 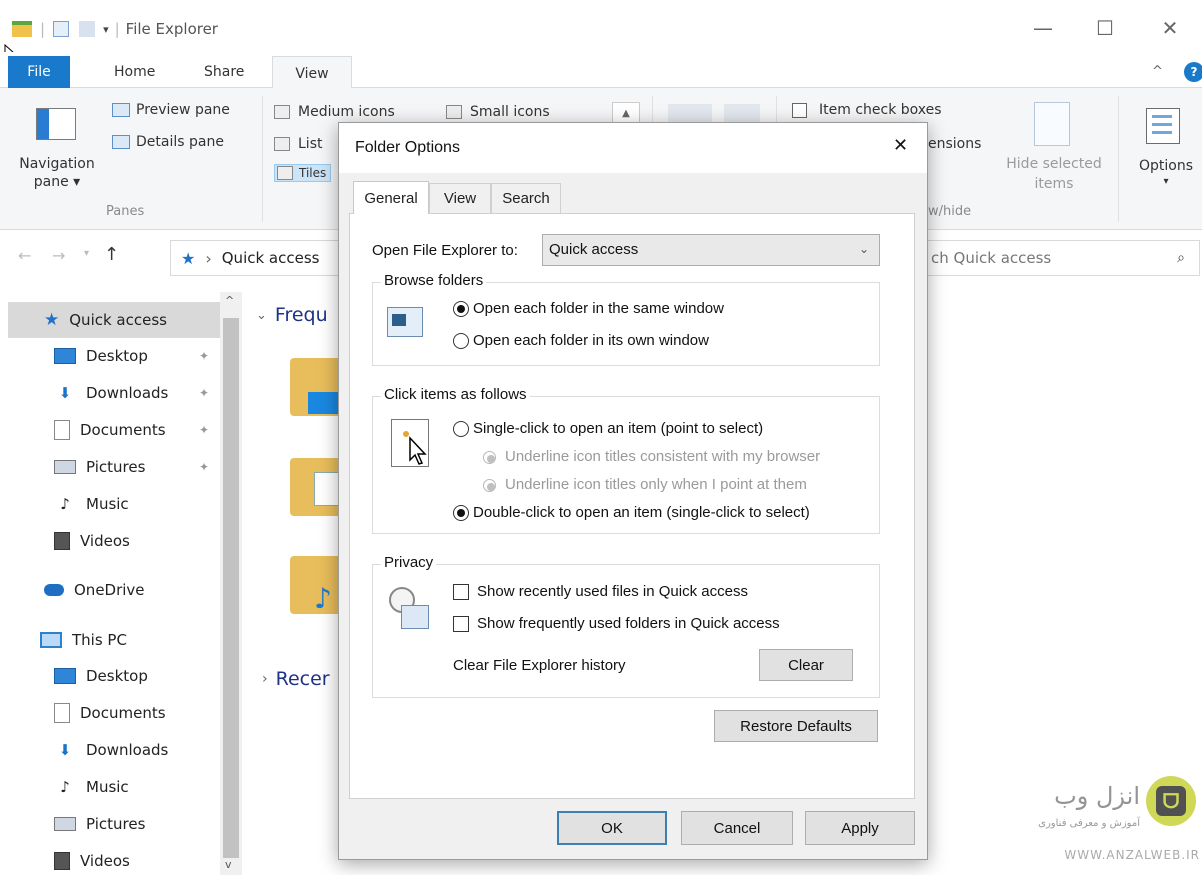 I want to click on double-click-radio, so click(x=461, y=513).